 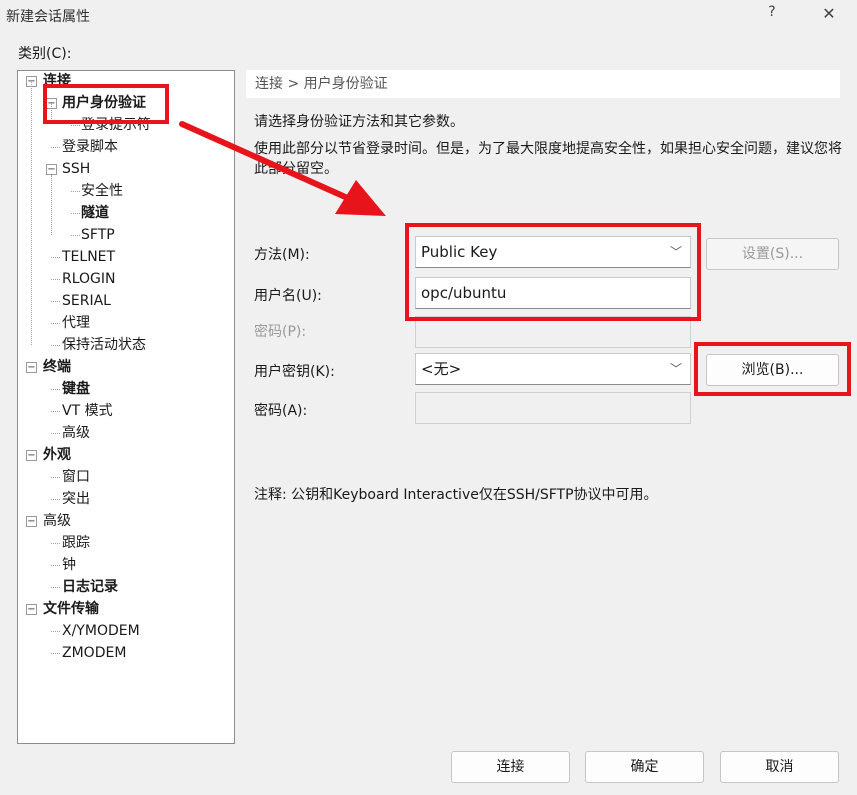 I want to click on tree-item: 突出, so click(x=76, y=499).